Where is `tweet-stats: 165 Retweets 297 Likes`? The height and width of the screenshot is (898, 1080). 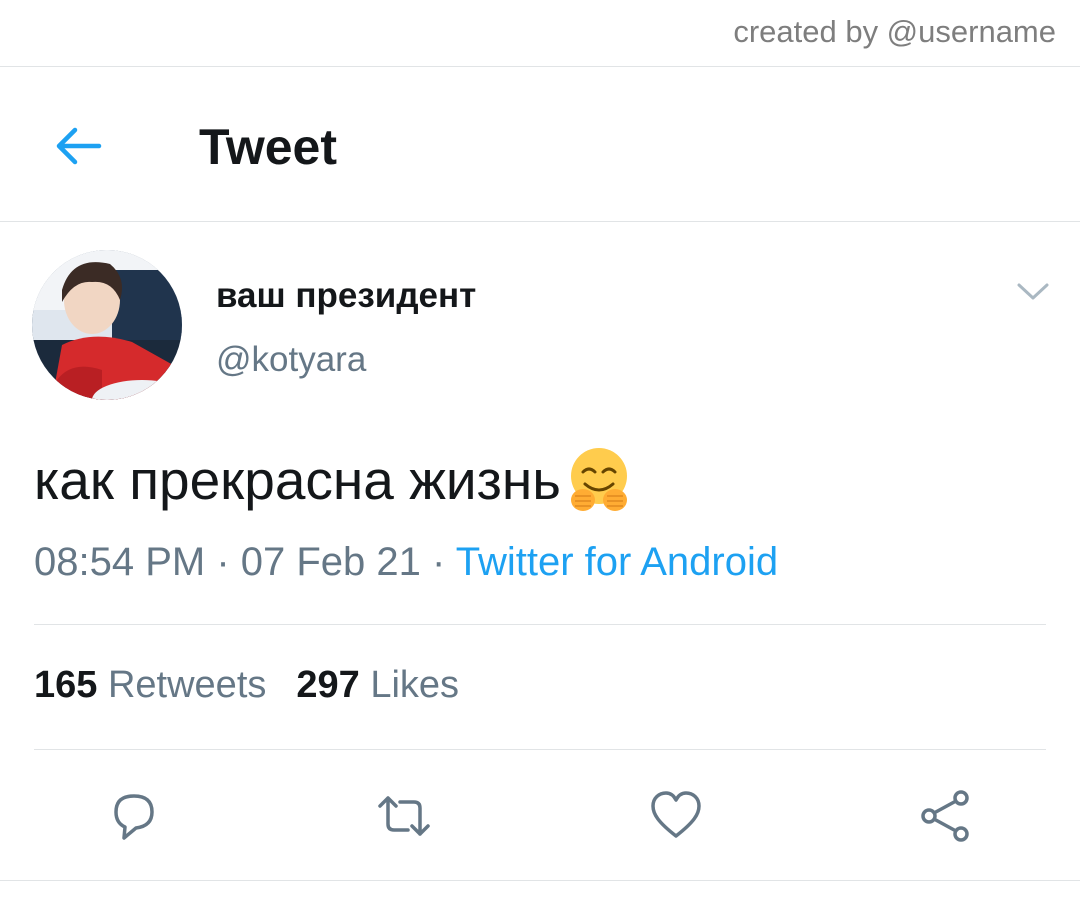 tweet-stats: 165 Retweets 297 Likes is located at coordinates (246, 685).